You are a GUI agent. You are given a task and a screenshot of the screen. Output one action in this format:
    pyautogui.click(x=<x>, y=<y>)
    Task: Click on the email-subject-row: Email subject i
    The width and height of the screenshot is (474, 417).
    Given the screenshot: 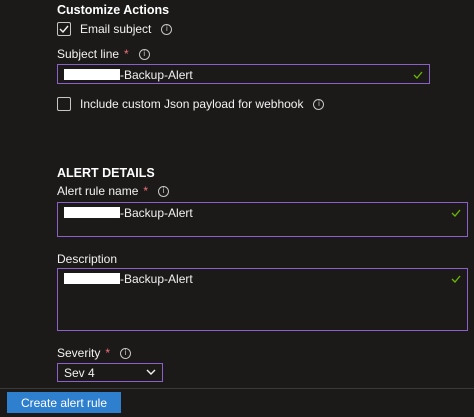 What is the action you would take?
    pyautogui.click(x=115, y=29)
    